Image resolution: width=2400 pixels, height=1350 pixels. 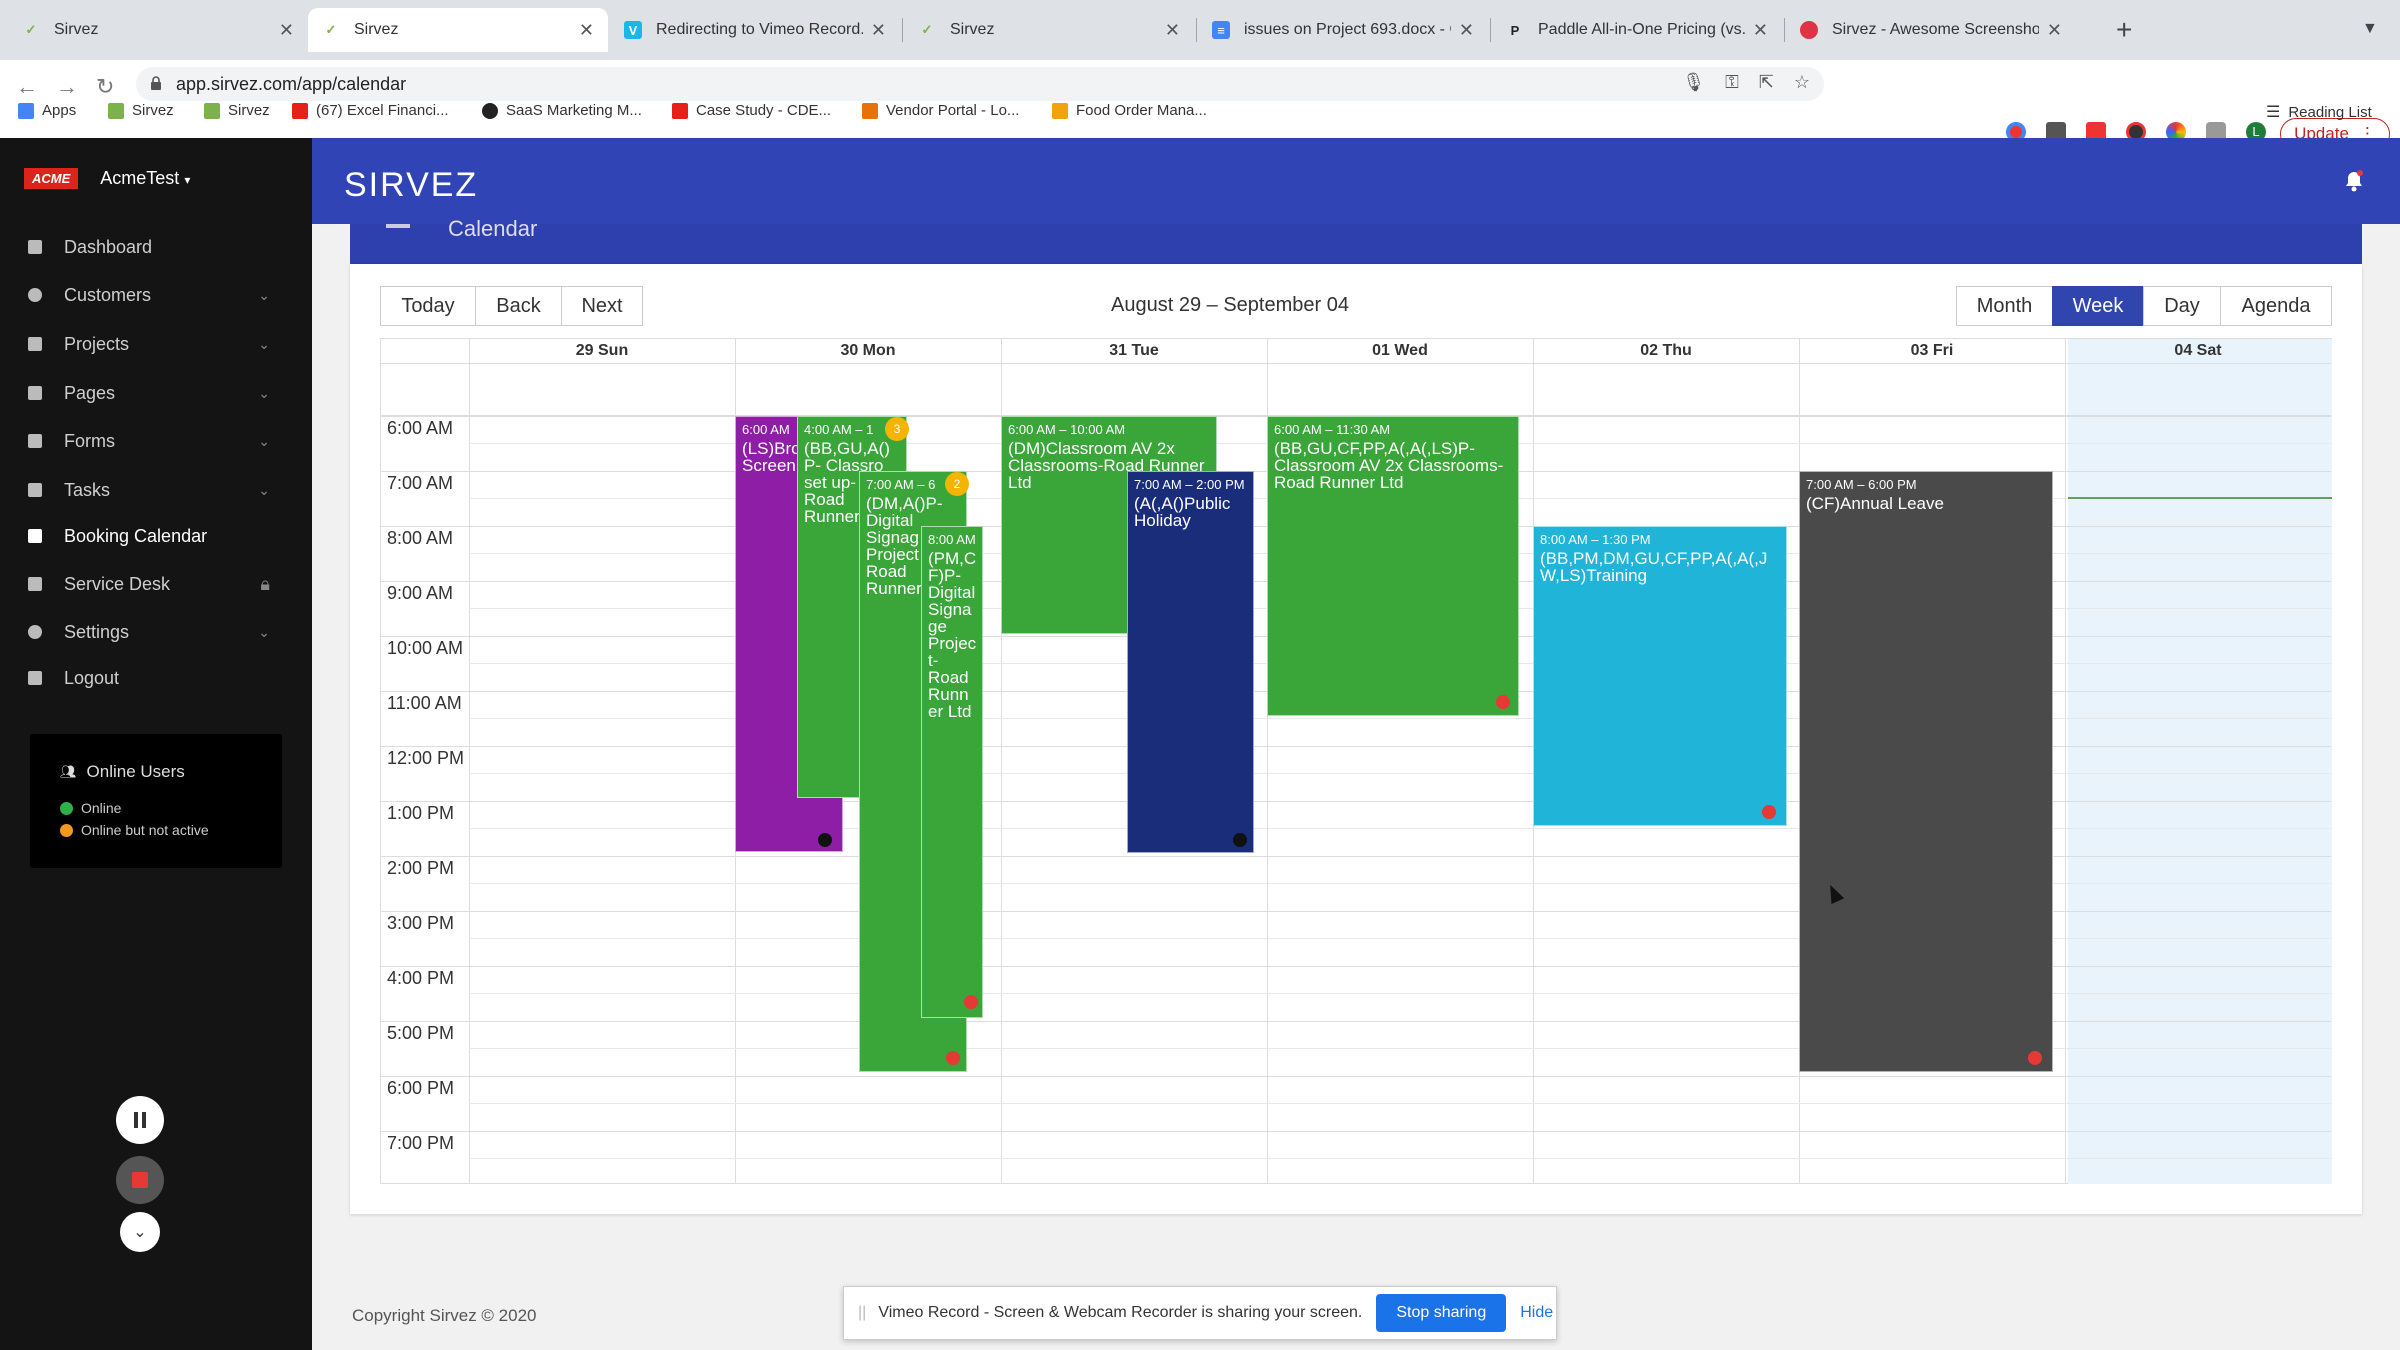 What do you see at coordinates (420, 593) in the screenshot?
I see `time-slot-label: 9:00 AM` at bounding box center [420, 593].